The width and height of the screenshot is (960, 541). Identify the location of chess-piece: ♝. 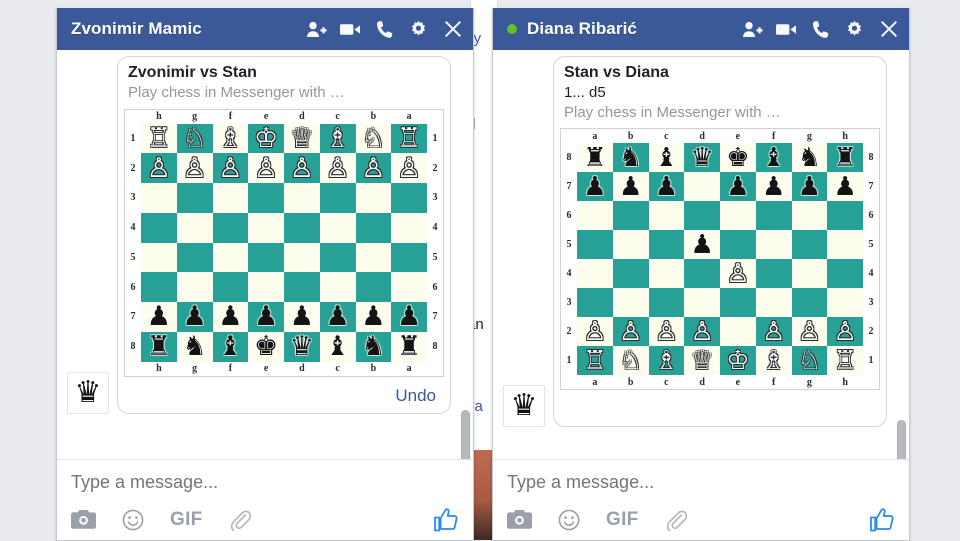
(338, 346).